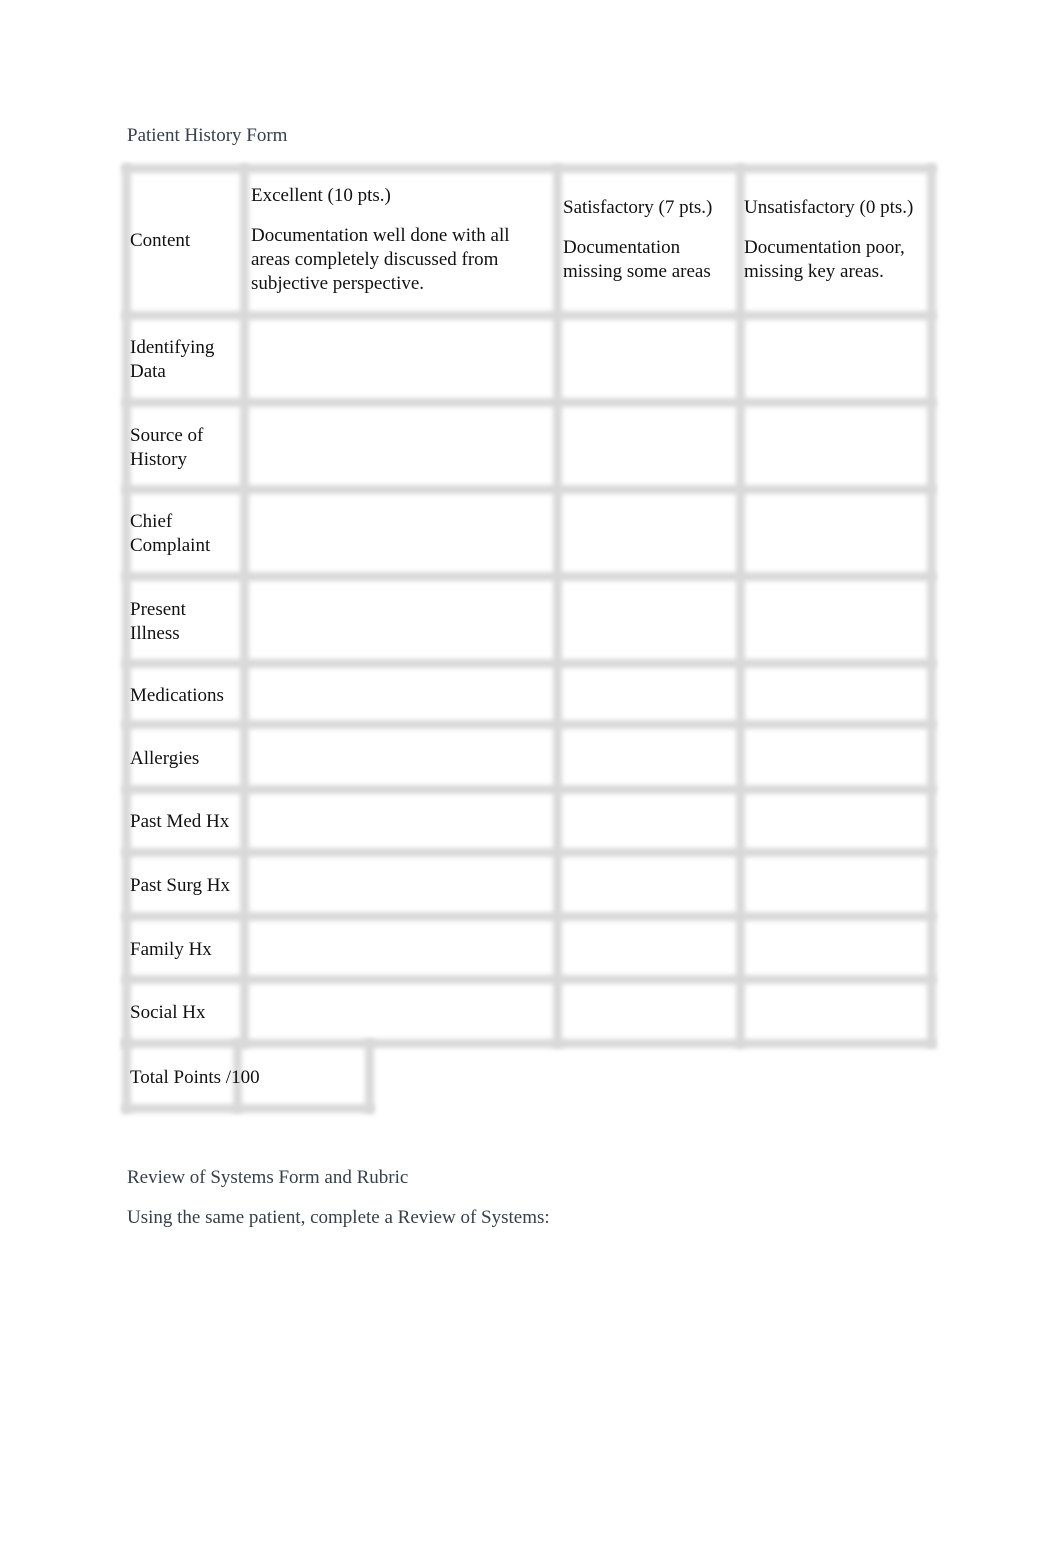  What do you see at coordinates (321, 195) in the screenshot?
I see `excellent-title: Excellent (10 pts.)` at bounding box center [321, 195].